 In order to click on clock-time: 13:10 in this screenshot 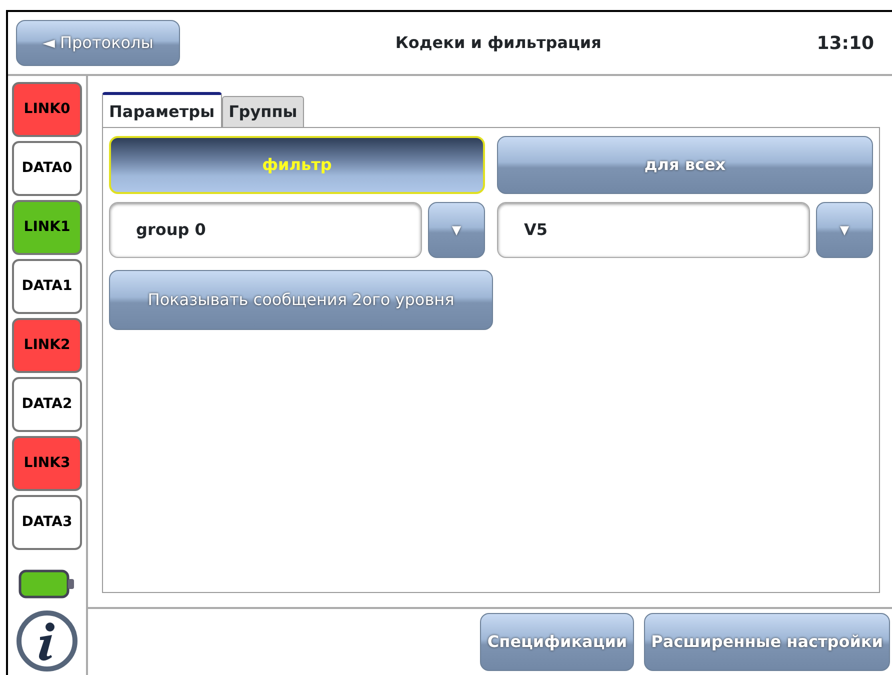, I will do `click(845, 44)`.